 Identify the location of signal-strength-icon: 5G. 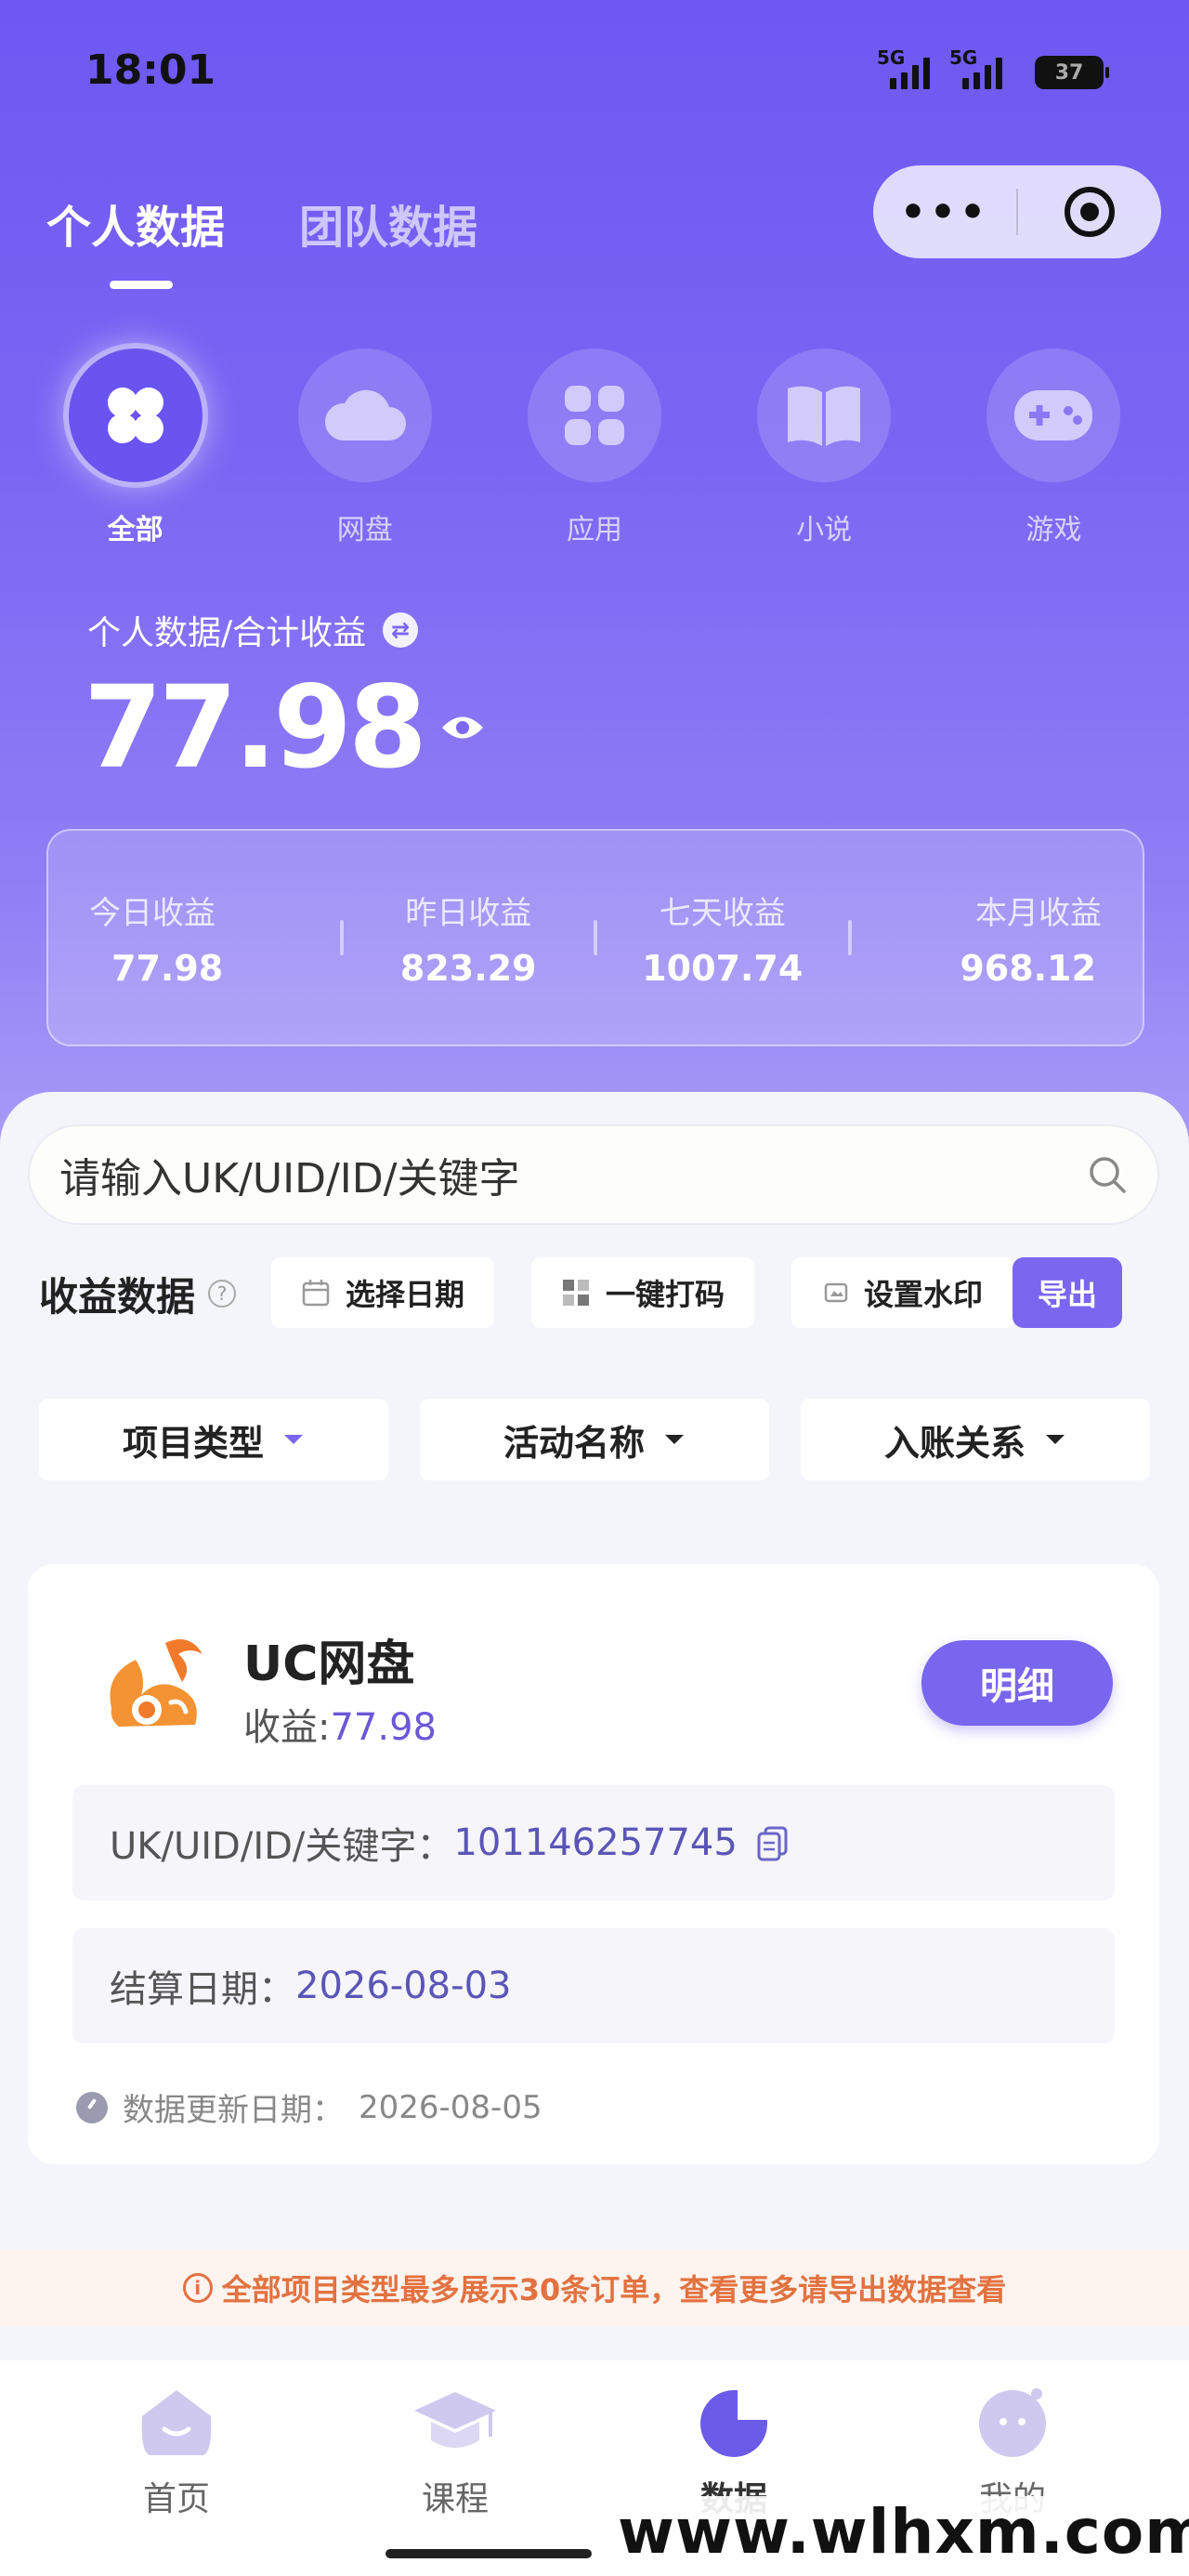
(904, 67).